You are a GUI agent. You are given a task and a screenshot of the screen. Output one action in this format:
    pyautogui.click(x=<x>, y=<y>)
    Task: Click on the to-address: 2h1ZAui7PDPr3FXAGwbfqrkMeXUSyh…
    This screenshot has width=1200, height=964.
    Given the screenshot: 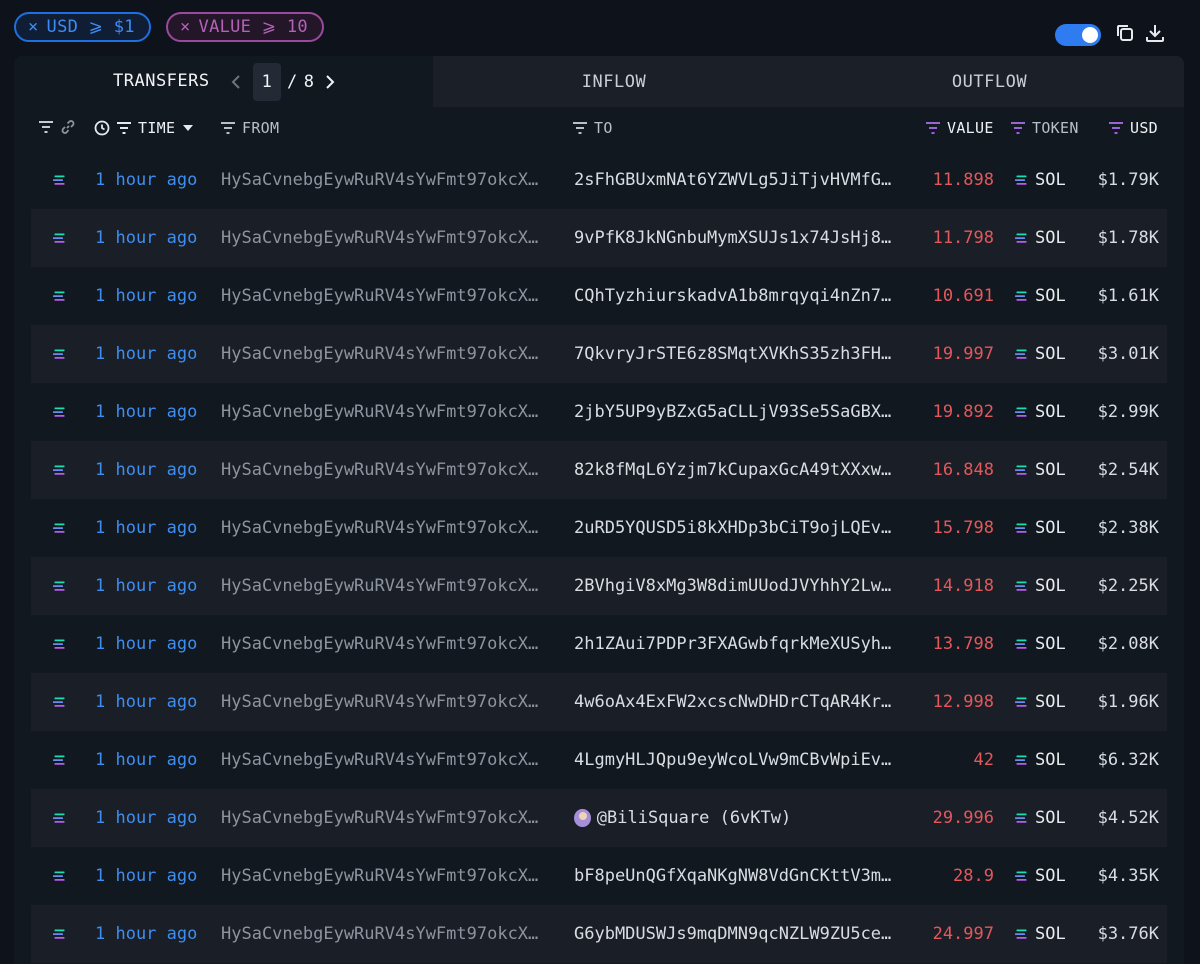 What is the action you would take?
    pyautogui.click(x=739, y=644)
    